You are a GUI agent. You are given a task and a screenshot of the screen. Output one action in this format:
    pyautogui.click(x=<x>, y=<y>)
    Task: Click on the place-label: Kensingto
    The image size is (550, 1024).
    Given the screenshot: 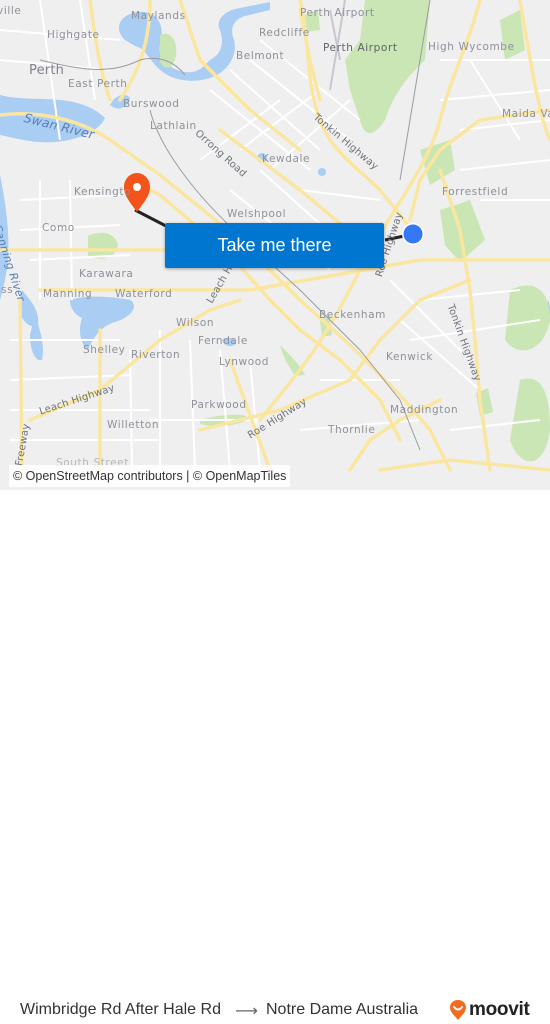 What is the action you would take?
    pyautogui.click(x=103, y=192)
    